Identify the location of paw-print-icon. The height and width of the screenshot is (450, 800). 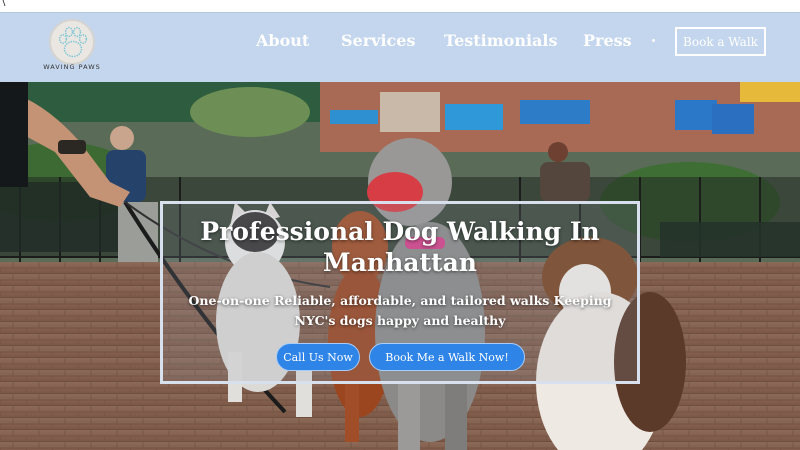
(73, 42).